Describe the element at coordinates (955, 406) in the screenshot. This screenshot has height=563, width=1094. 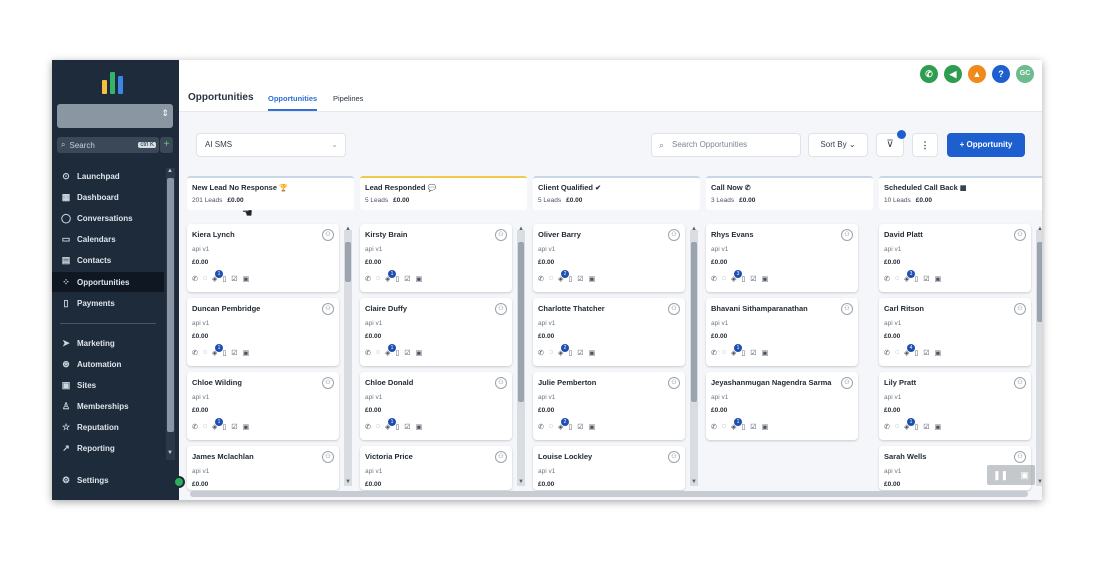
I see `opportunity-card: Lily Pratt ⚇ api v1 £0.00 ✆ ◌ ◈ 1 ▯ ☑ ▣` at that location.